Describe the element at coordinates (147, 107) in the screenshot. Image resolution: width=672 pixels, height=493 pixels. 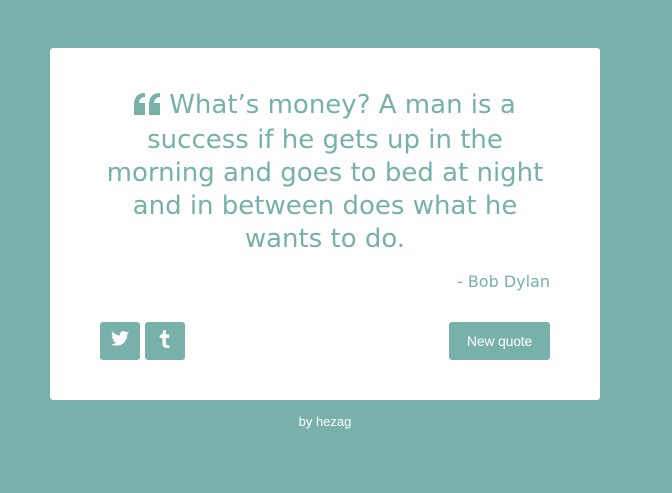
I see `quote-left-icon` at that location.